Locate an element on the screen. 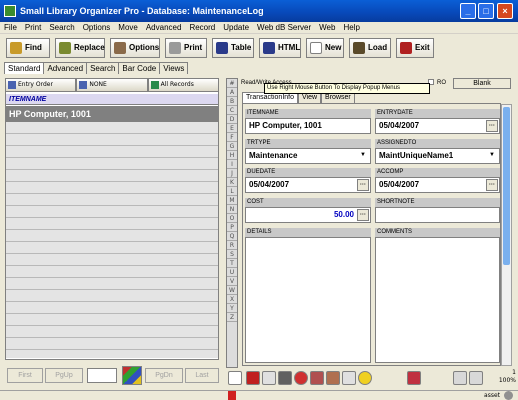 The width and height of the screenshot is (518, 400). replace-button: Replace is located at coordinates (80, 48).